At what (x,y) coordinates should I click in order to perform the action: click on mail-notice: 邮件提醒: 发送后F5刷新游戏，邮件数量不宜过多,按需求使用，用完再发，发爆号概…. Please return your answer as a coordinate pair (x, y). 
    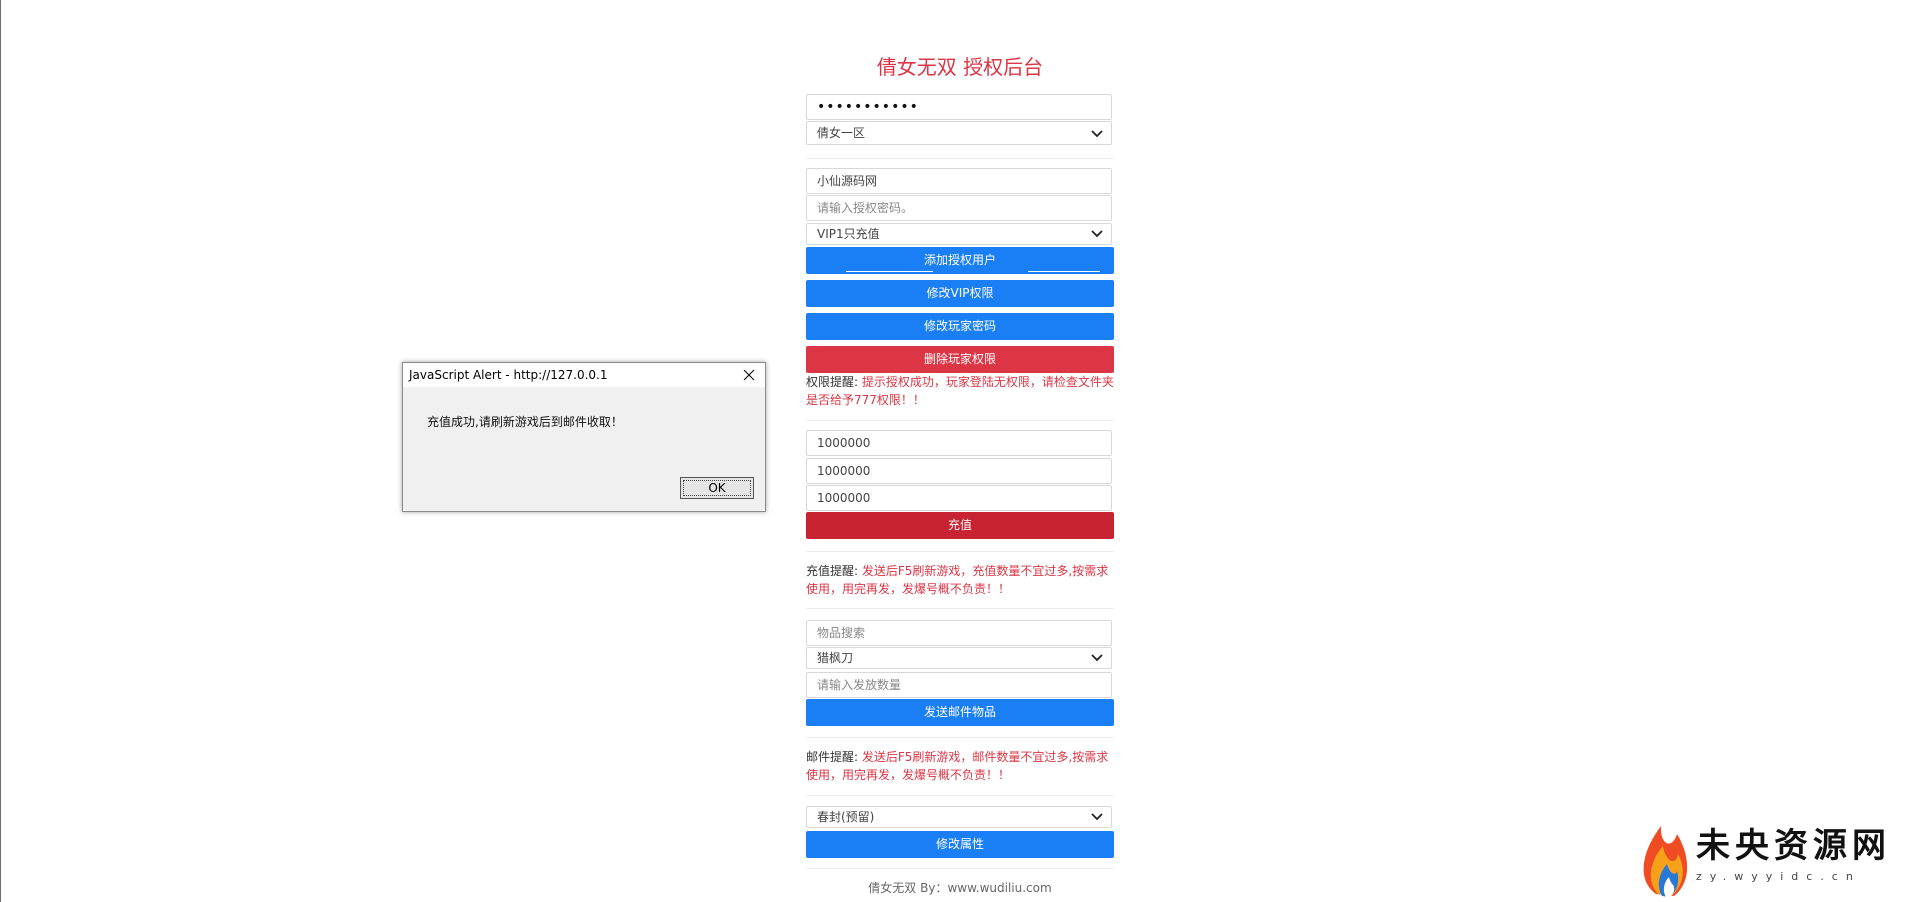
    Looking at the image, I should click on (960, 766).